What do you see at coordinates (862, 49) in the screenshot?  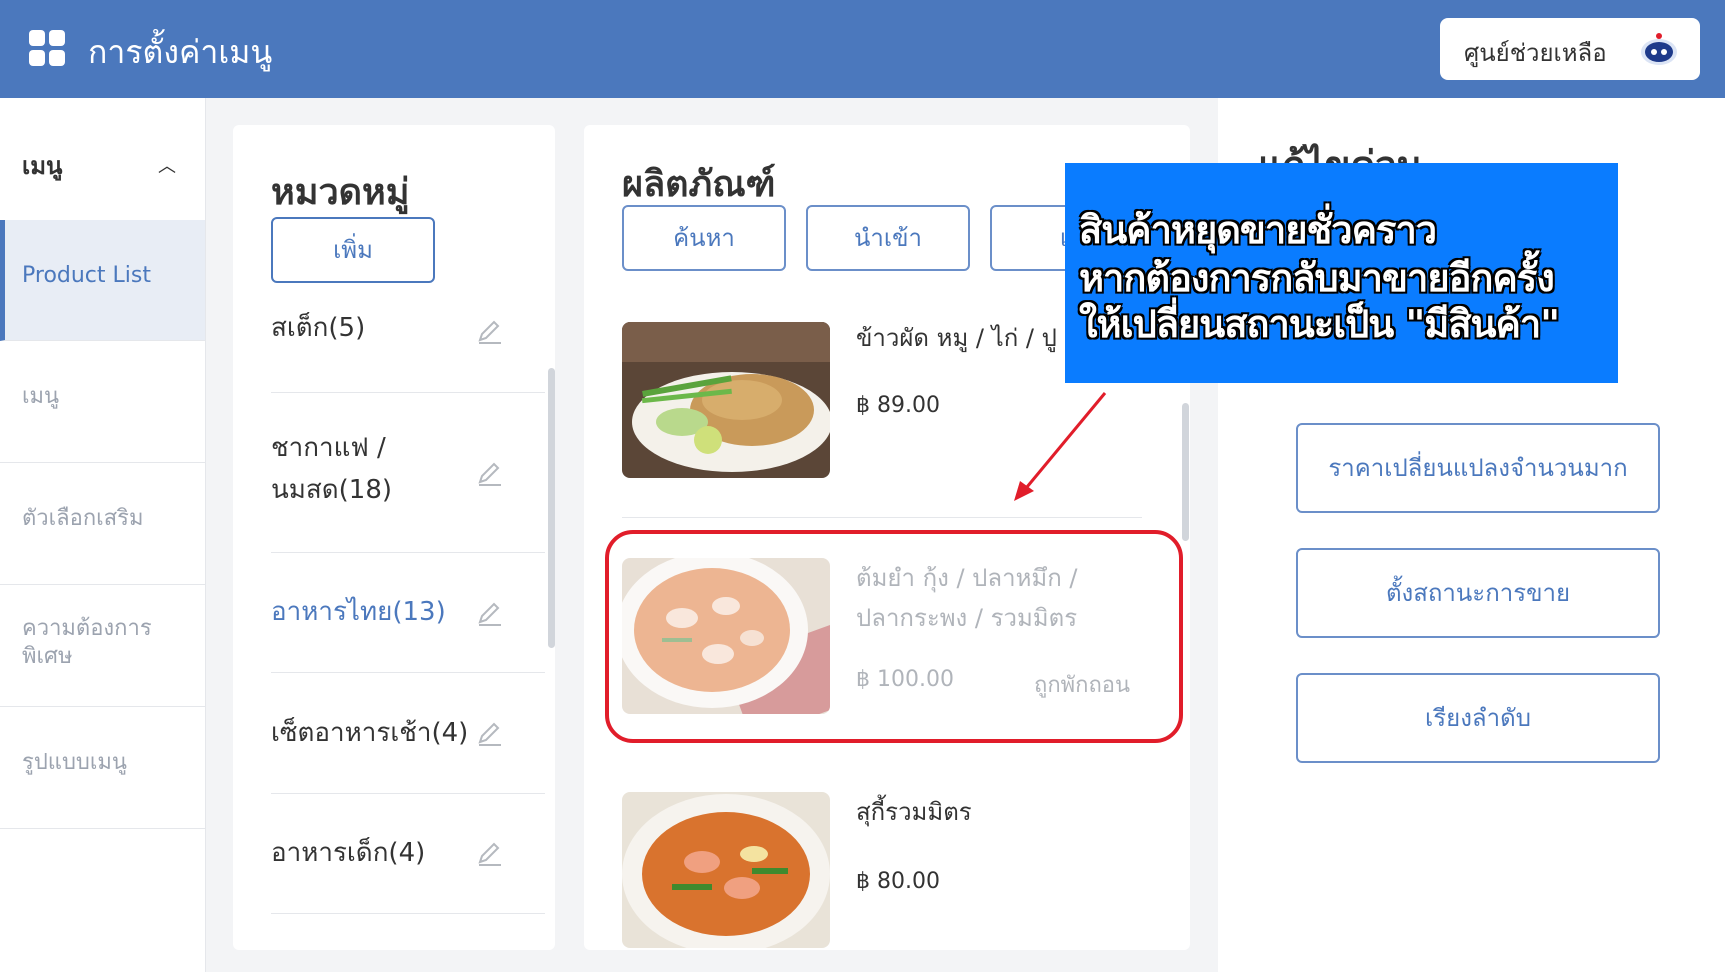 I see `top-bar: การตั้งค่าเมนู ศูนย์ช่วยเหลือ` at bounding box center [862, 49].